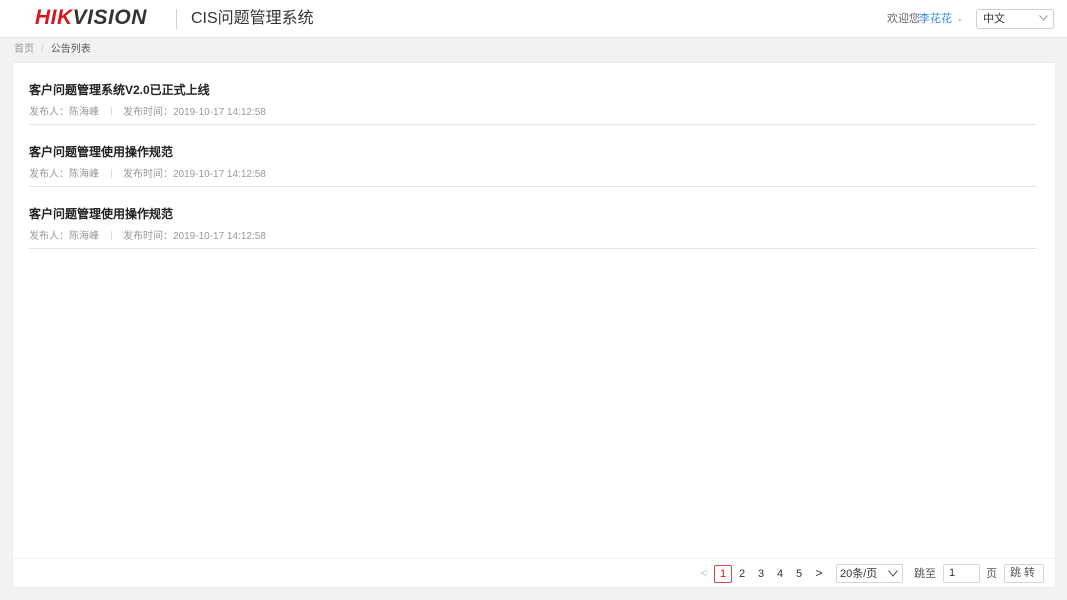 This screenshot has width=1067, height=600. I want to click on hikvision-logo: HIKVISION, so click(91, 18).